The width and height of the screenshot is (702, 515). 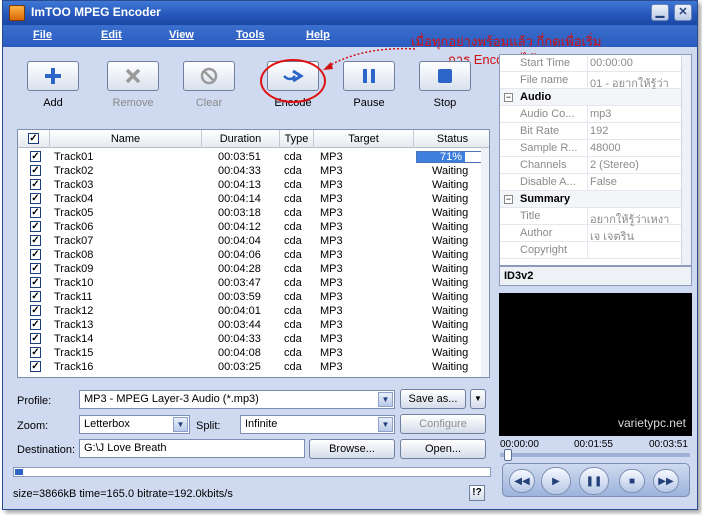 What do you see at coordinates (595, 165) in the screenshot?
I see `property-row: Channels 2 (Stereo)` at bounding box center [595, 165].